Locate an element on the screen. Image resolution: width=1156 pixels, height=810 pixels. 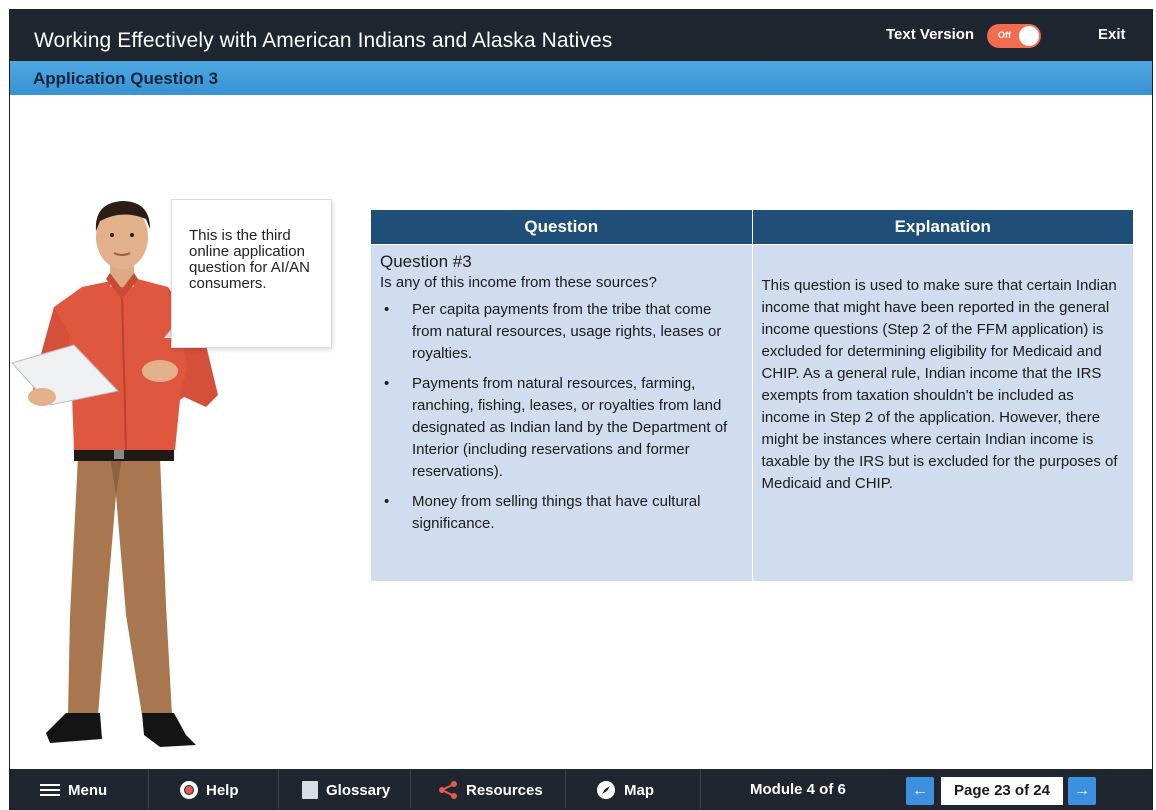
map-label: Map is located at coordinates (639, 790).